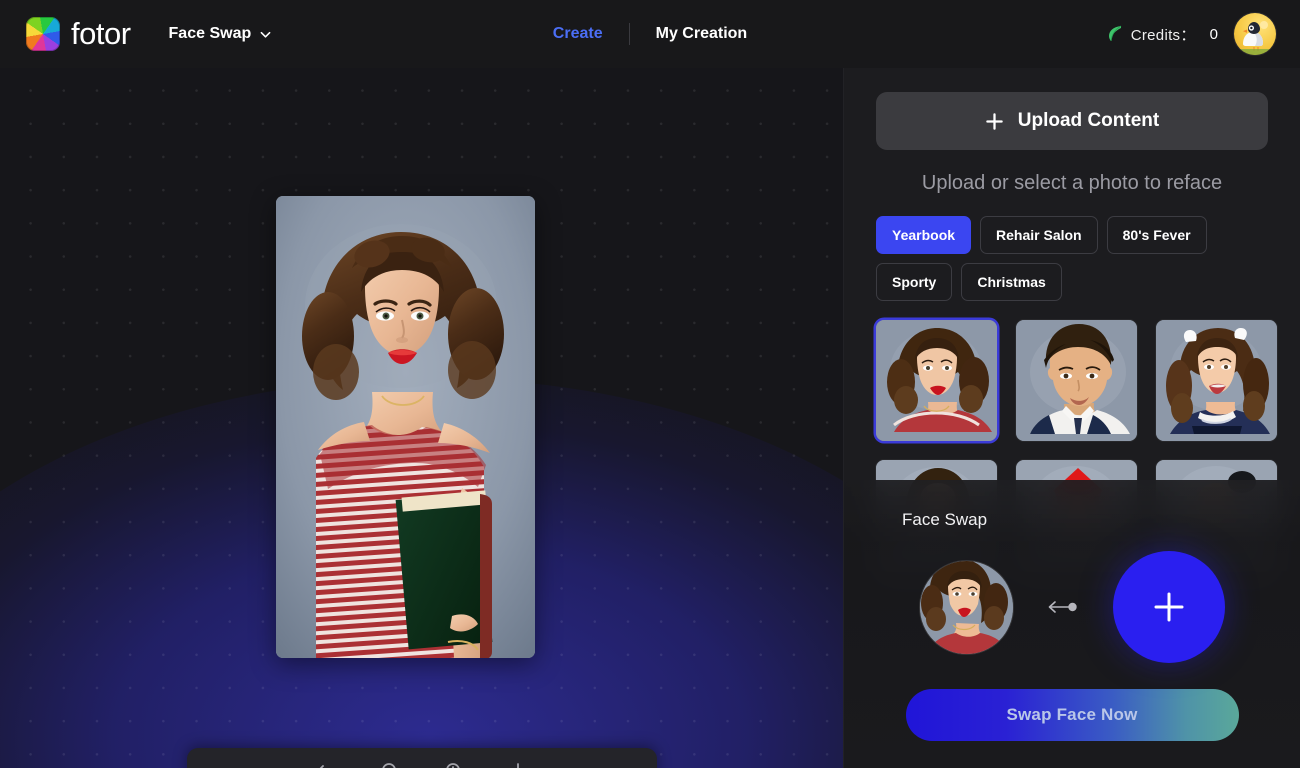 The image size is (1300, 768). I want to click on zoom-in-icon, so click(454, 764).